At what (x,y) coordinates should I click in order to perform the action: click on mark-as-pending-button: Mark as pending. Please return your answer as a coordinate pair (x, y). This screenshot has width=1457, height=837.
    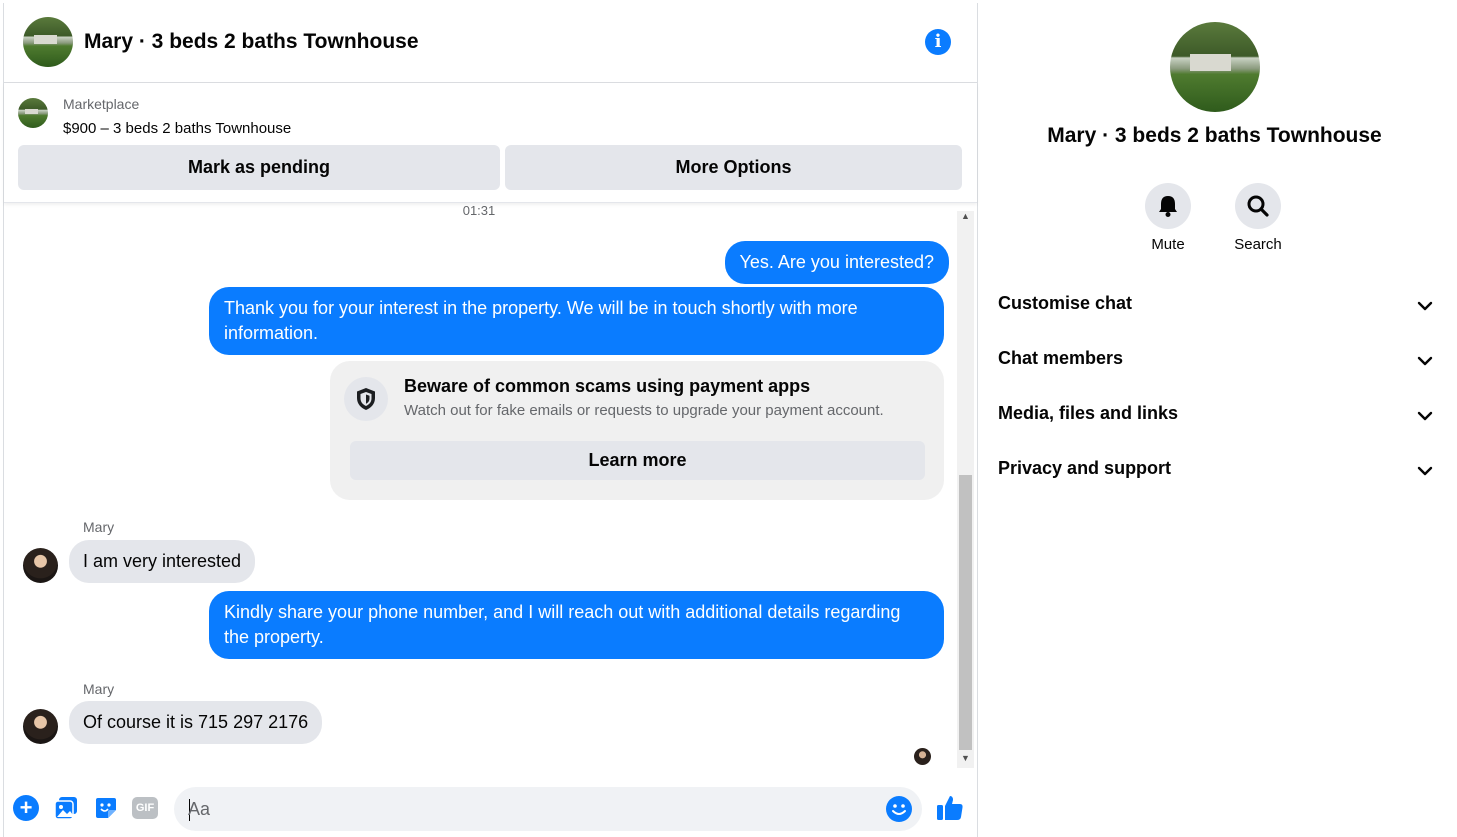
    Looking at the image, I should click on (259, 167).